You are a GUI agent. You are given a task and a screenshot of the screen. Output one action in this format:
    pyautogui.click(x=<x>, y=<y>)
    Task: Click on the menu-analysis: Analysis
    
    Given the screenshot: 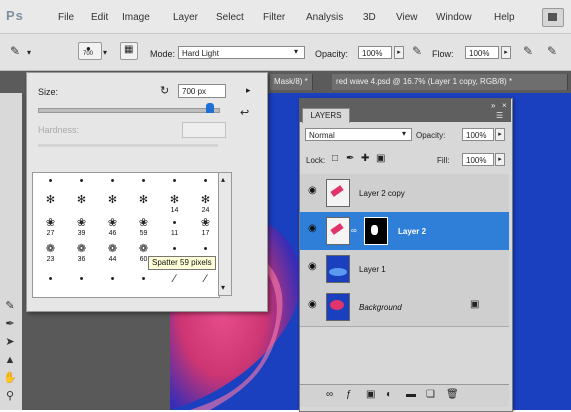 What is the action you would take?
    pyautogui.click(x=324, y=17)
    